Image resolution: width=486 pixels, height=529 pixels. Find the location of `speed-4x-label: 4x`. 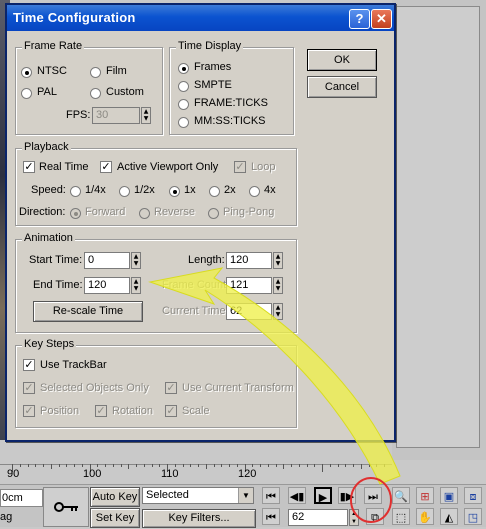

speed-4x-label: 4x is located at coordinates (270, 190).